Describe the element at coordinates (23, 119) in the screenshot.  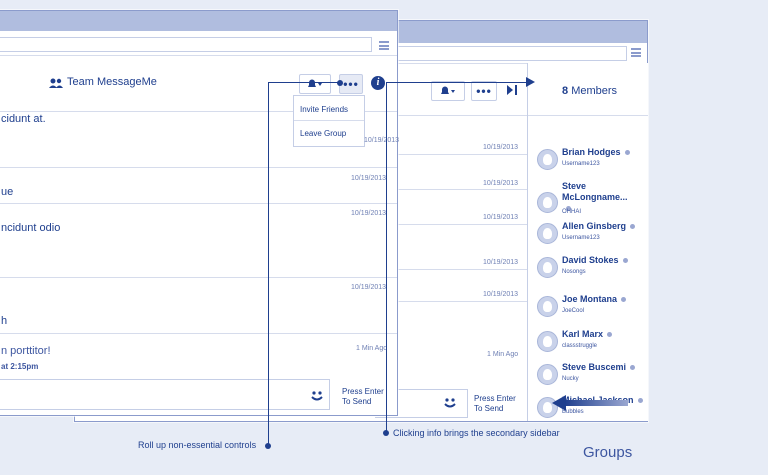
I see `message-text: cidunt at.` at that location.